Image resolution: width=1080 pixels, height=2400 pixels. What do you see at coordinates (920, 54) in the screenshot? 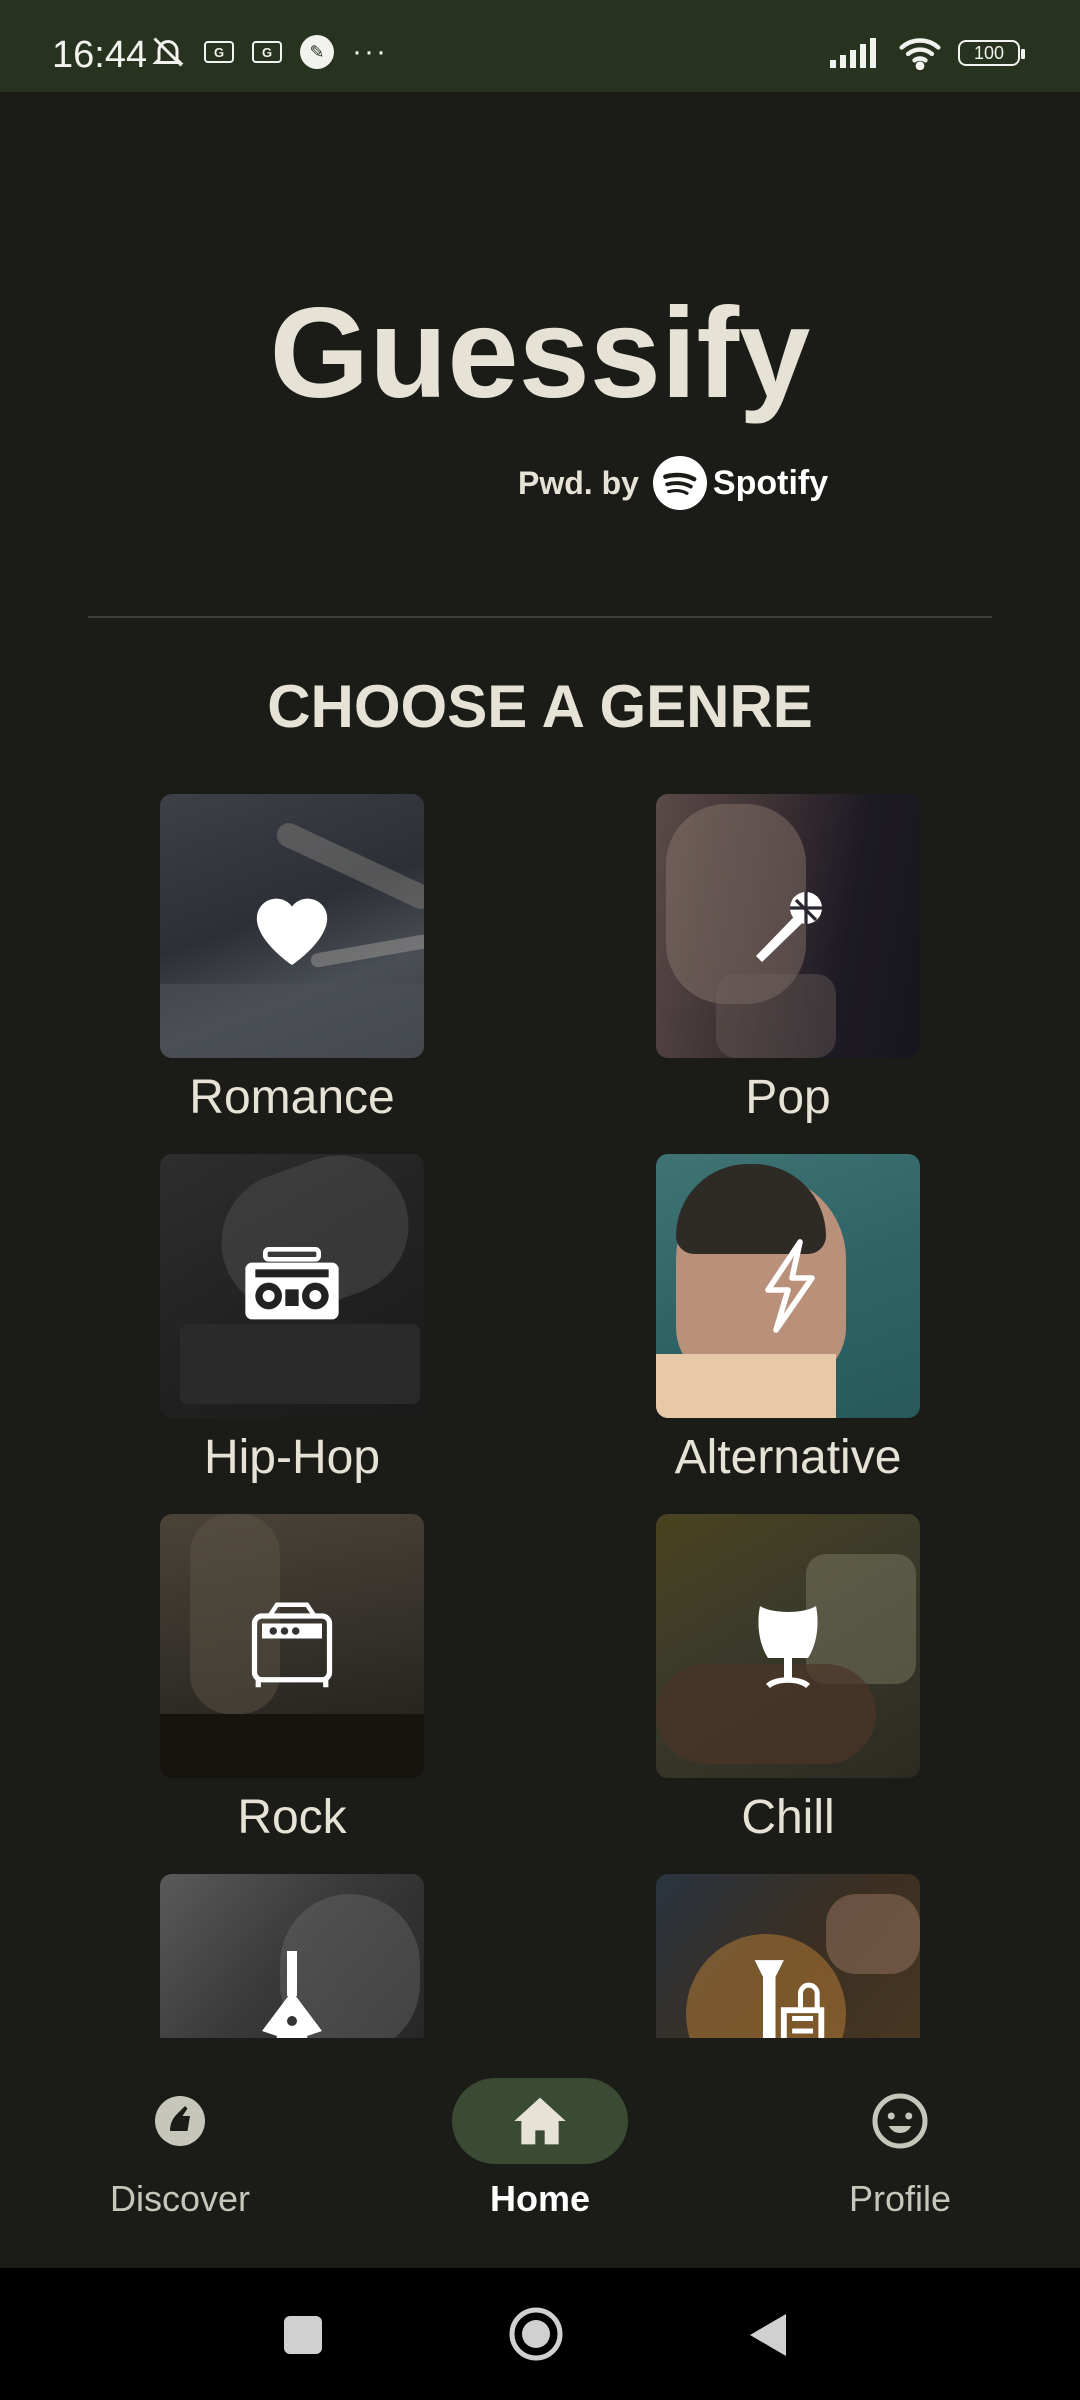
I see `wifi-icon` at bounding box center [920, 54].